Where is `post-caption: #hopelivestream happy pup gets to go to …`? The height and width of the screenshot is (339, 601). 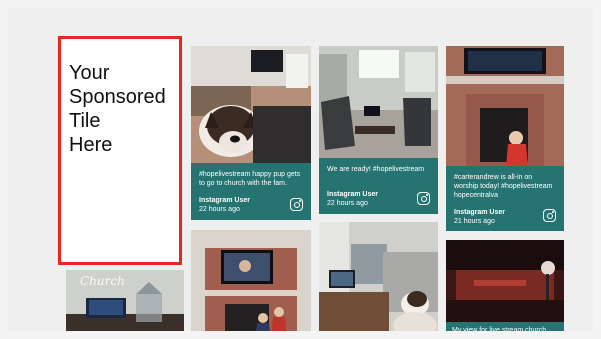
post-caption: #hopelivestream happy pup gets to go to … is located at coordinates (250, 179).